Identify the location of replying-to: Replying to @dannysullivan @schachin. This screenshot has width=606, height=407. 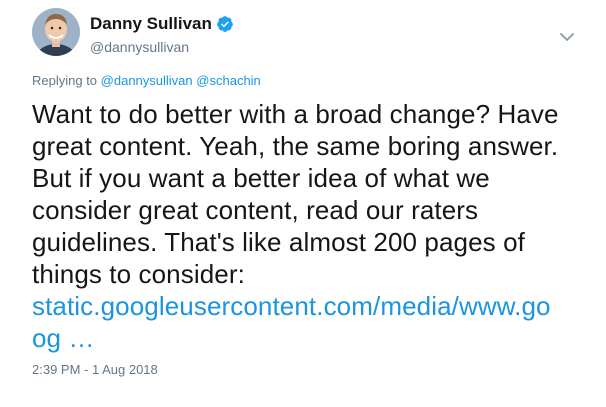
(146, 80).